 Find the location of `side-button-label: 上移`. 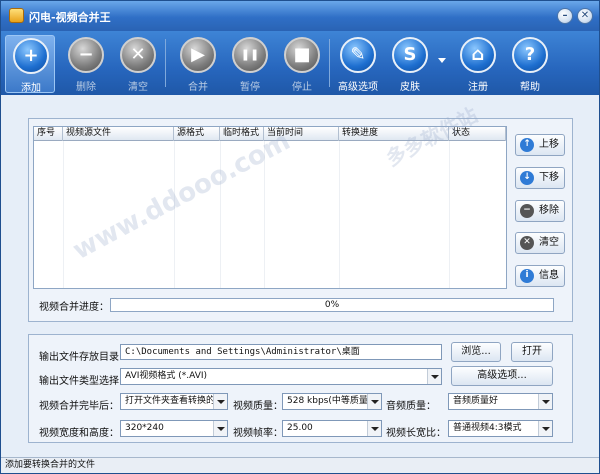

side-button-label: 上移 is located at coordinates (549, 144).